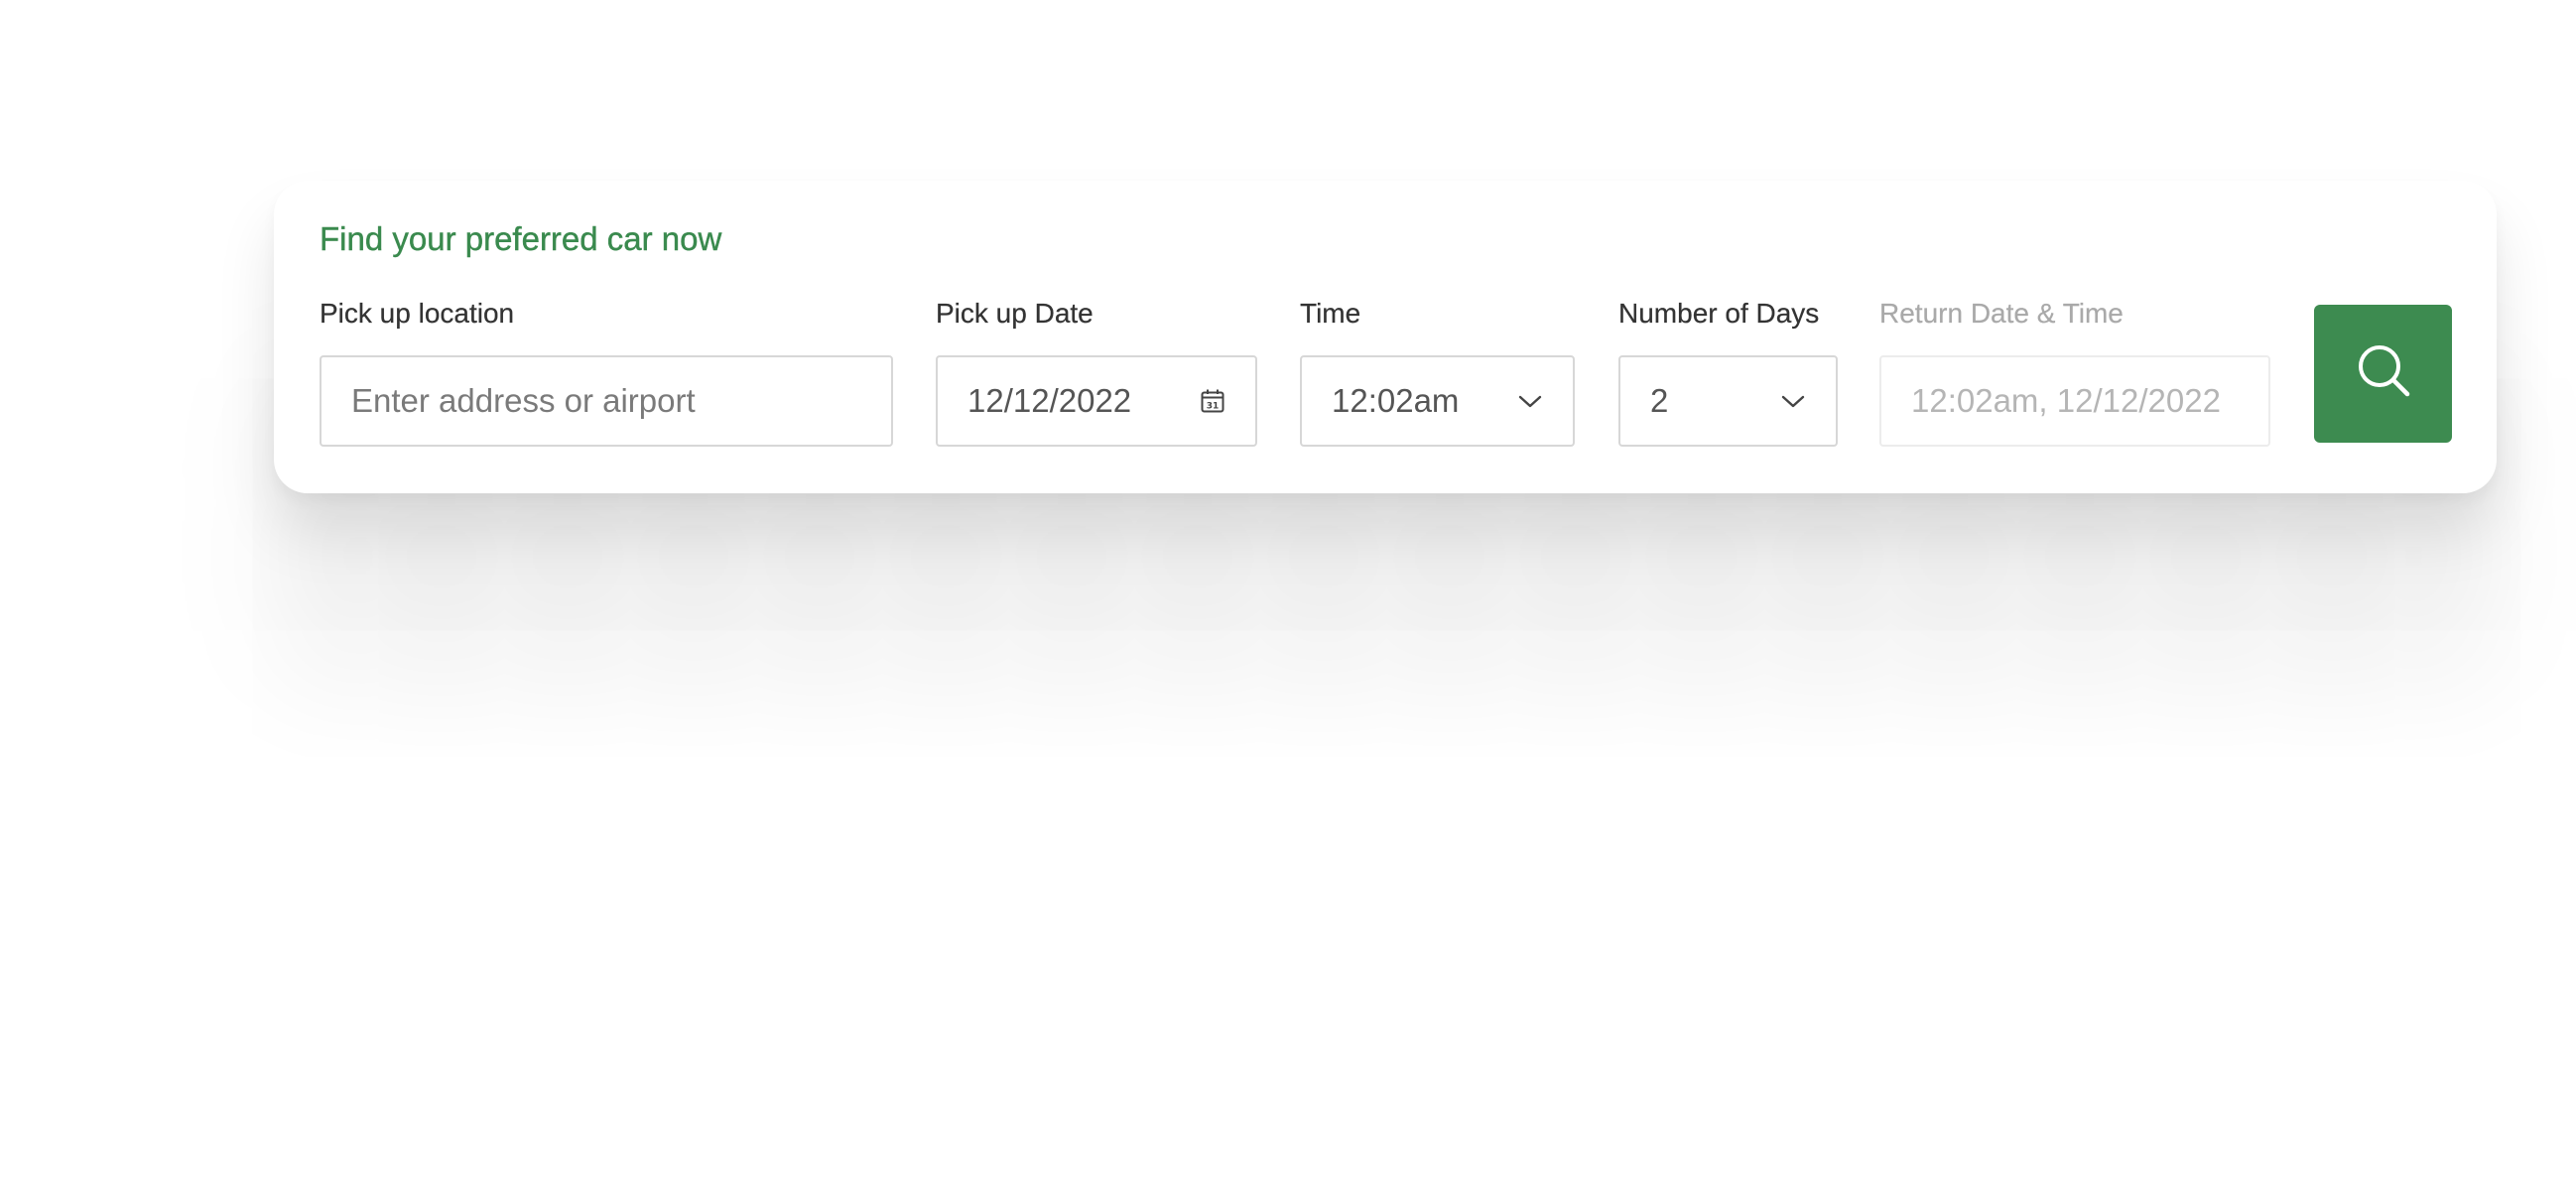  I want to click on return-date-time-label: Return Date & Time, so click(2002, 314).